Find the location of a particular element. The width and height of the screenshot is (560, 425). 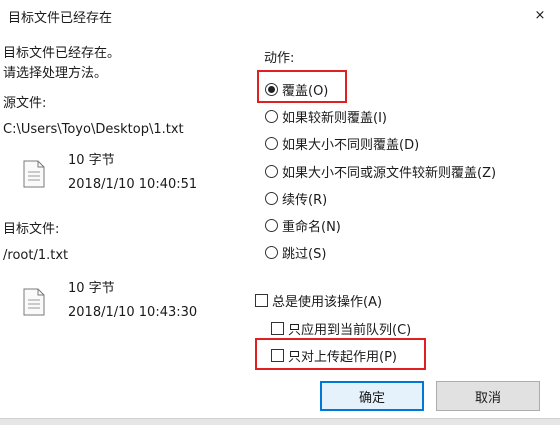

source-size: 10 字节 is located at coordinates (91, 160).